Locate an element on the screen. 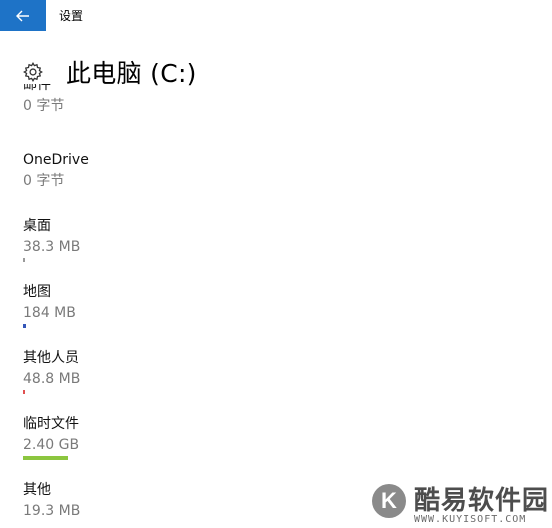  app-title: 设置 is located at coordinates (71, 16).